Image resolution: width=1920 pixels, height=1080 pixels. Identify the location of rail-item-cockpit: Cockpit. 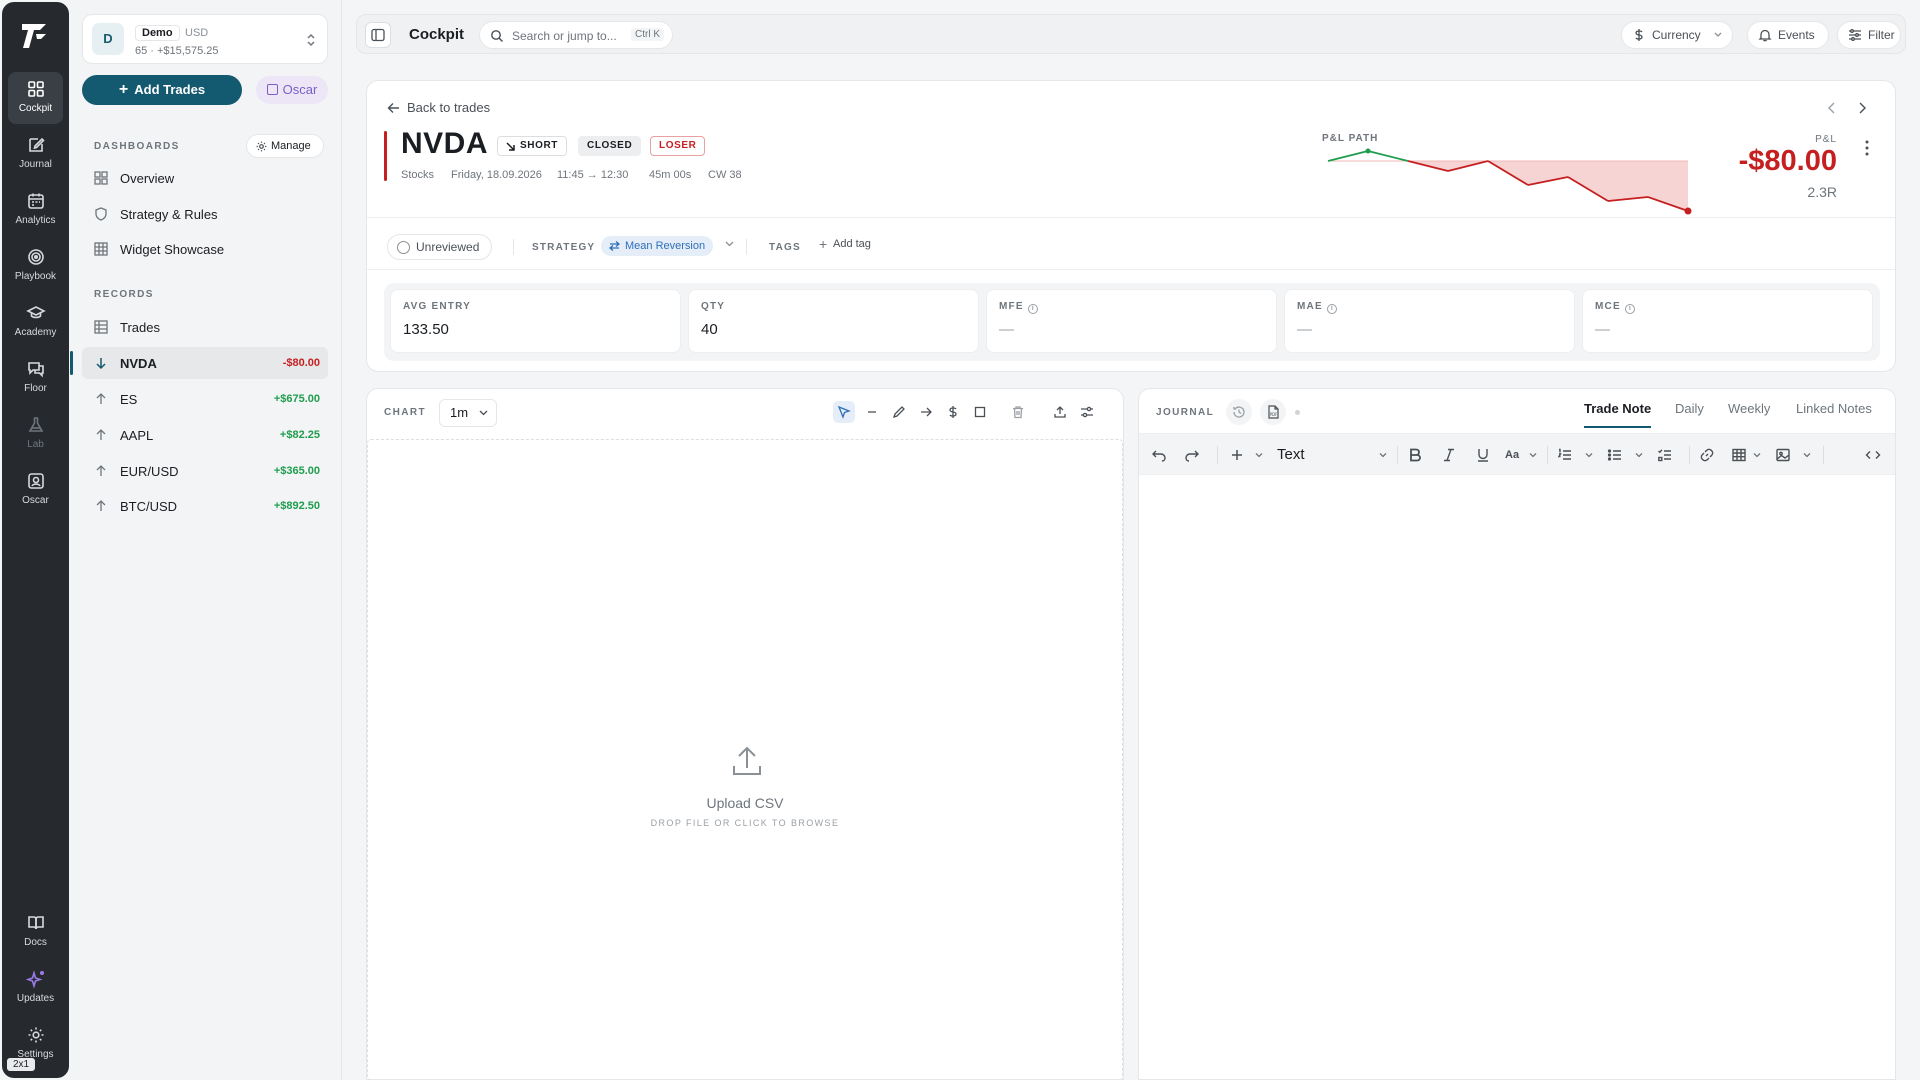
(35, 98).